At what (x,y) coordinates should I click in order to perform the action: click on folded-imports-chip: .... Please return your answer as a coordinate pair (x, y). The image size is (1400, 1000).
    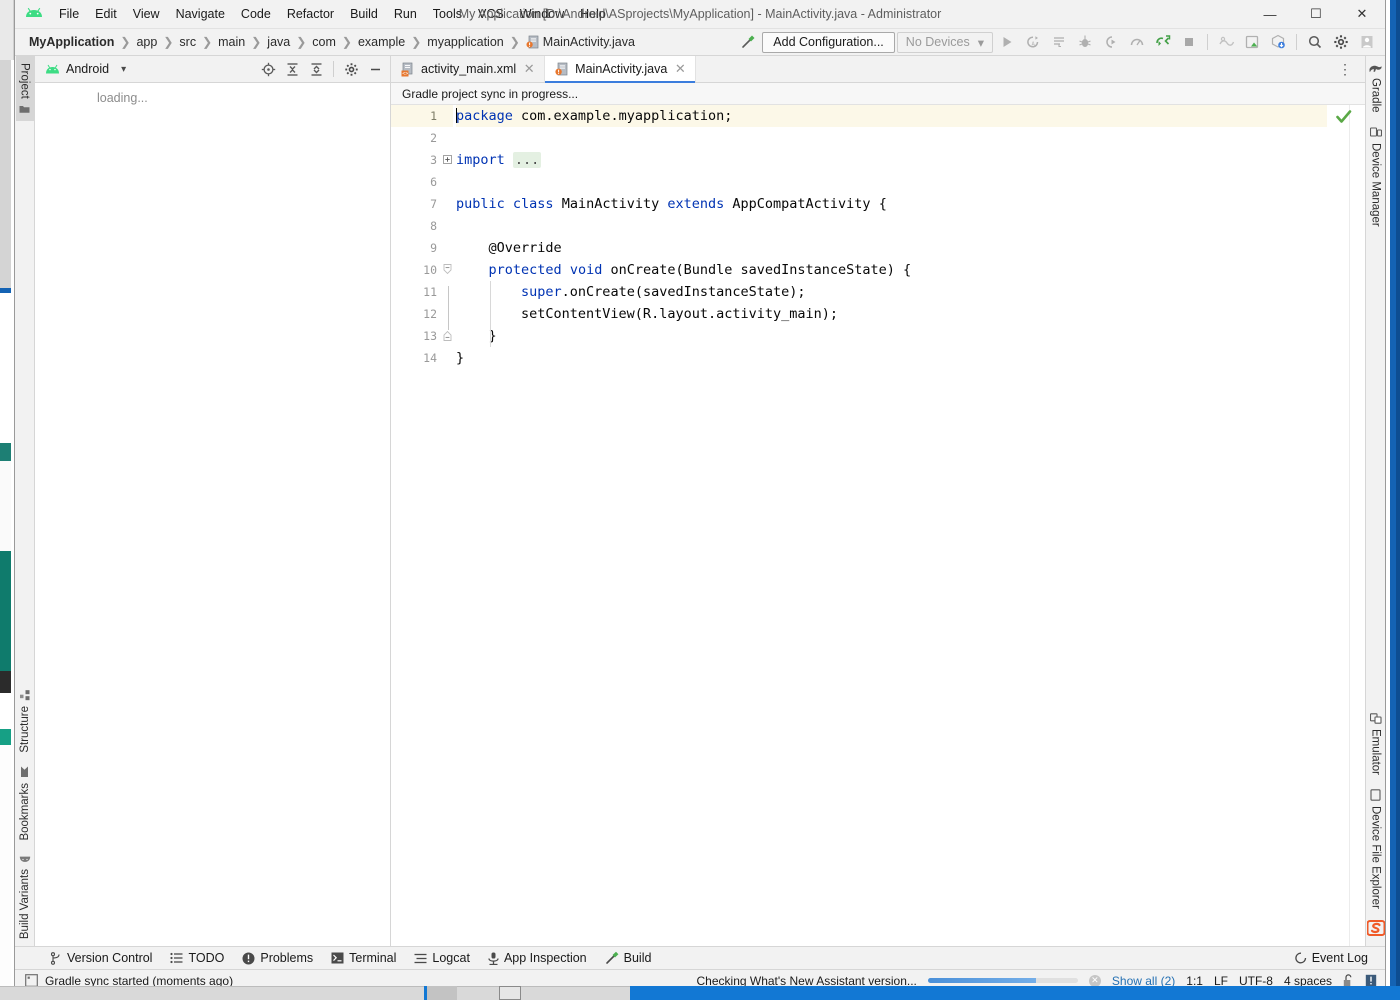
    Looking at the image, I should click on (527, 160).